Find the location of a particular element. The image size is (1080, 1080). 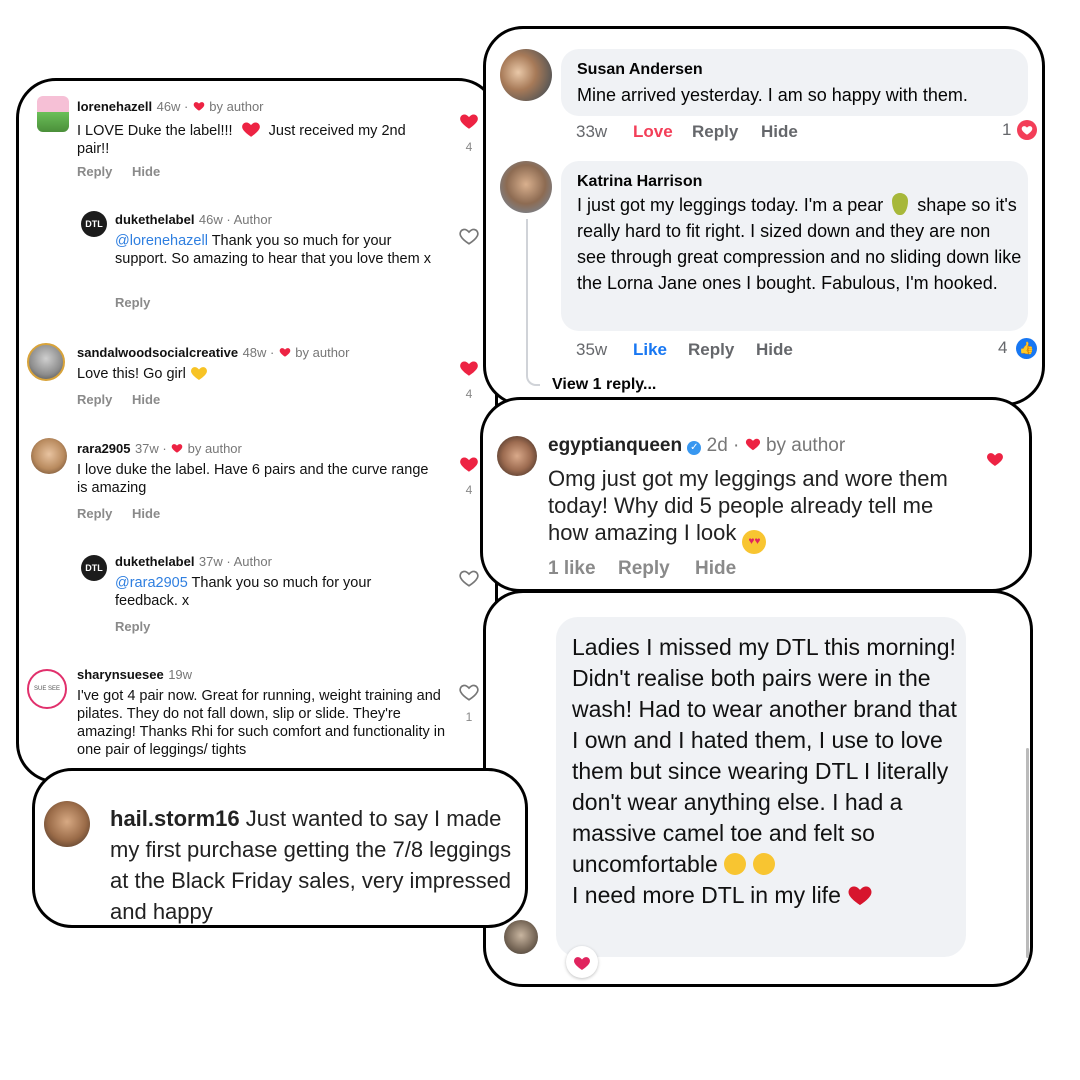

commenter-name: Susan Andersen is located at coordinates (640, 70).